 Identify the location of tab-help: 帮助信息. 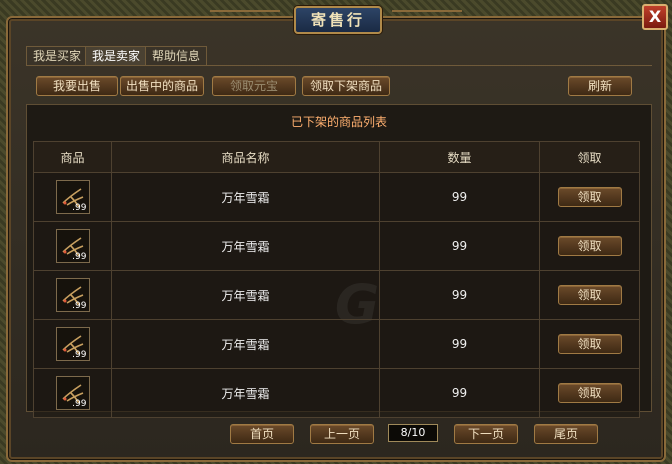
(176, 56).